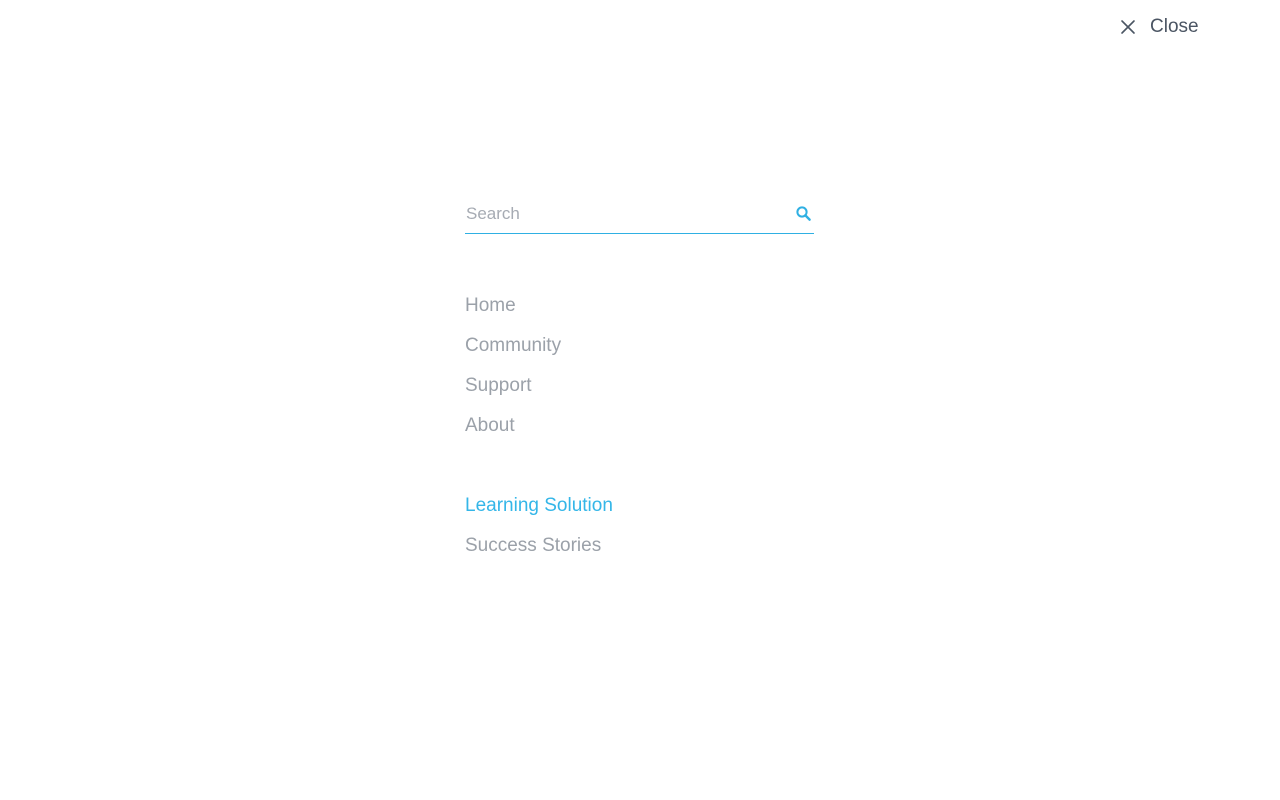 The width and height of the screenshot is (1280, 800). Describe the element at coordinates (1174, 26) in the screenshot. I see `close-label: Close` at that location.